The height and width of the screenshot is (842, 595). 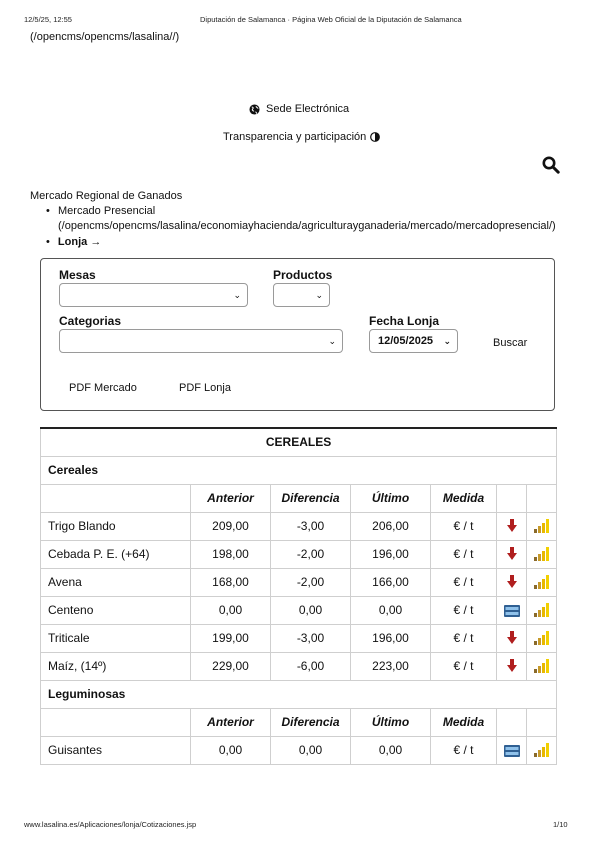 I want to click on anterior-value: 0,00, so click(x=230, y=750).